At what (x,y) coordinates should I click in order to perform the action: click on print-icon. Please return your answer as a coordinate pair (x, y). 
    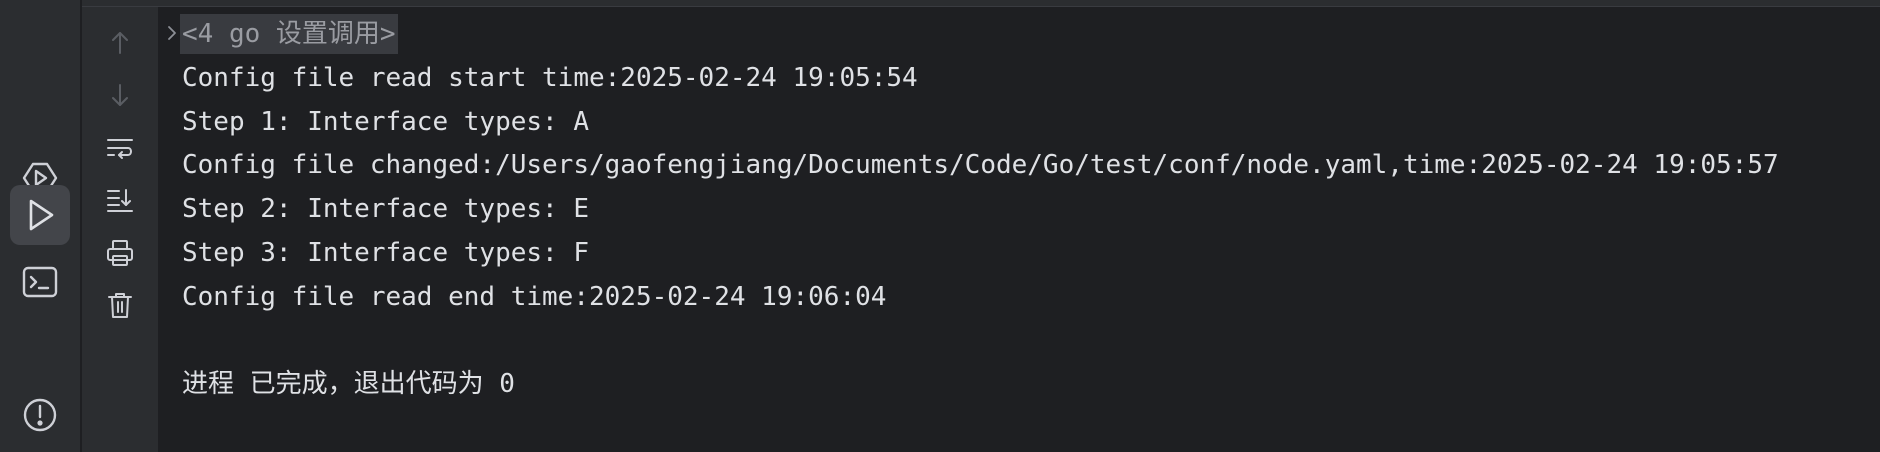
    Looking at the image, I should click on (120, 253).